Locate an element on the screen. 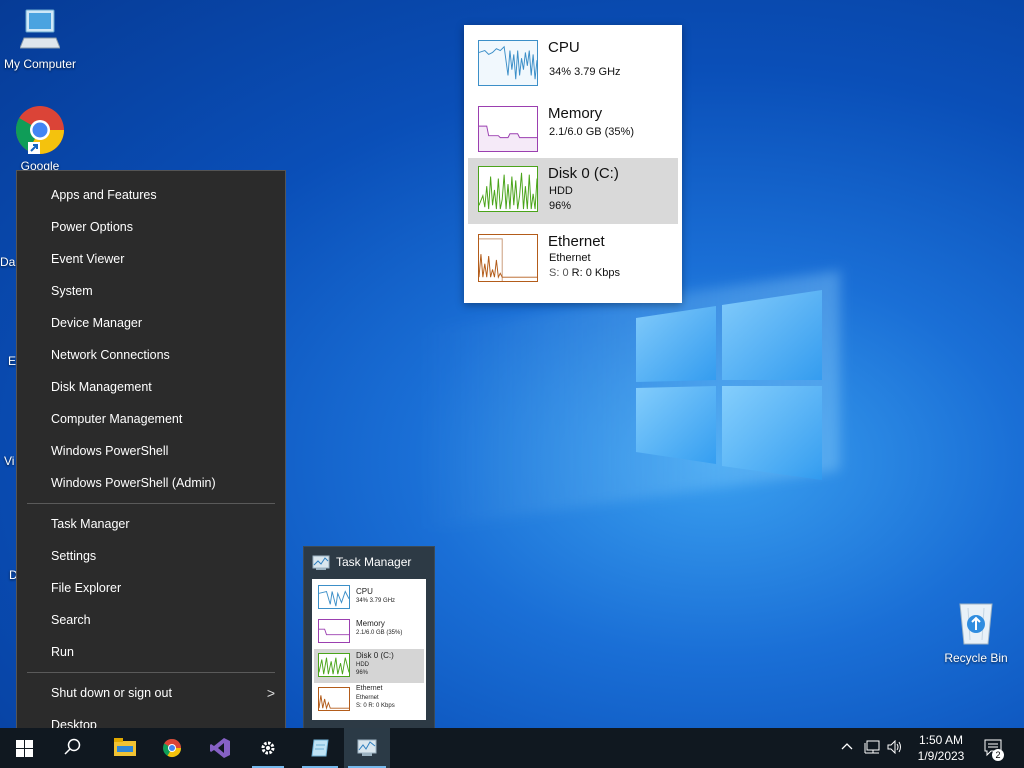 The image size is (1024, 768). mini-ethernet-graph is located at coordinates (334, 699).